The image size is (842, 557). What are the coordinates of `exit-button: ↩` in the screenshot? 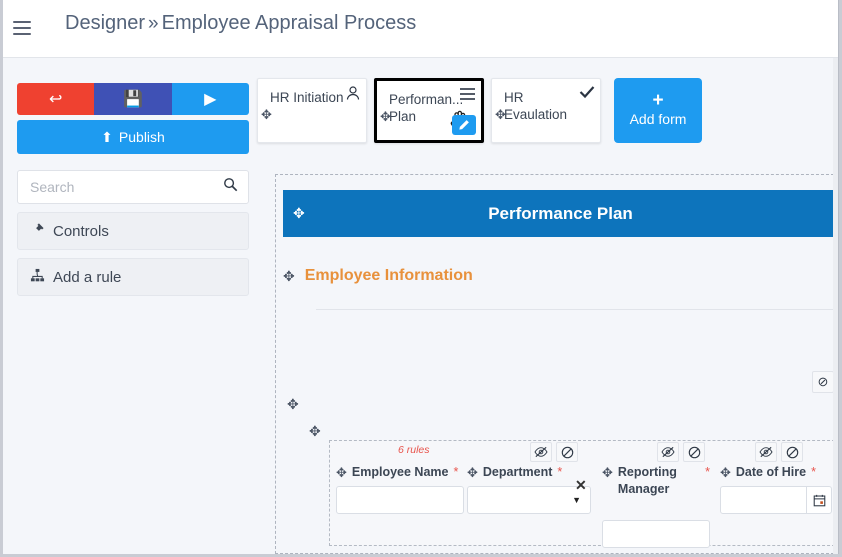 It's located at (56, 99).